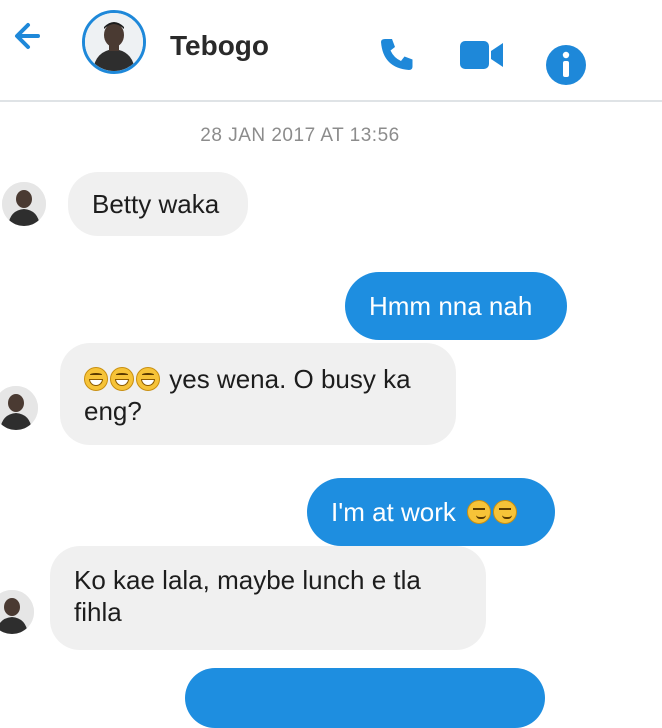 The width and height of the screenshot is (662, 728). I want to click on incoming-message: Ko kae lala, maybe lunch e tla fihla, so click(268, 598).